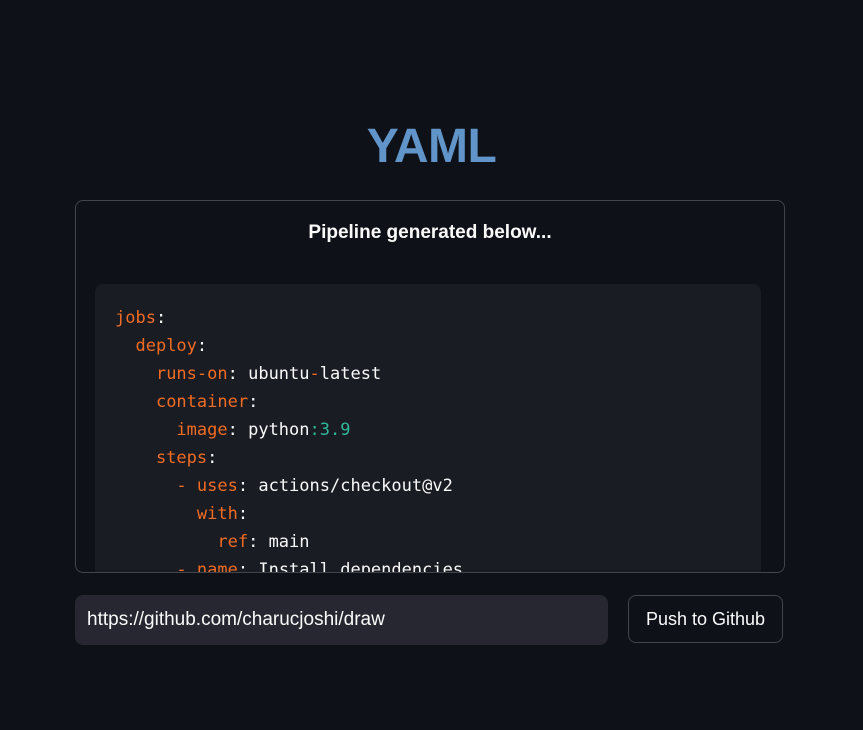 The width and height of the screenshot is (863, 730). I want to click on yaml-token: actions/checkout@v2, so click(355, 486).